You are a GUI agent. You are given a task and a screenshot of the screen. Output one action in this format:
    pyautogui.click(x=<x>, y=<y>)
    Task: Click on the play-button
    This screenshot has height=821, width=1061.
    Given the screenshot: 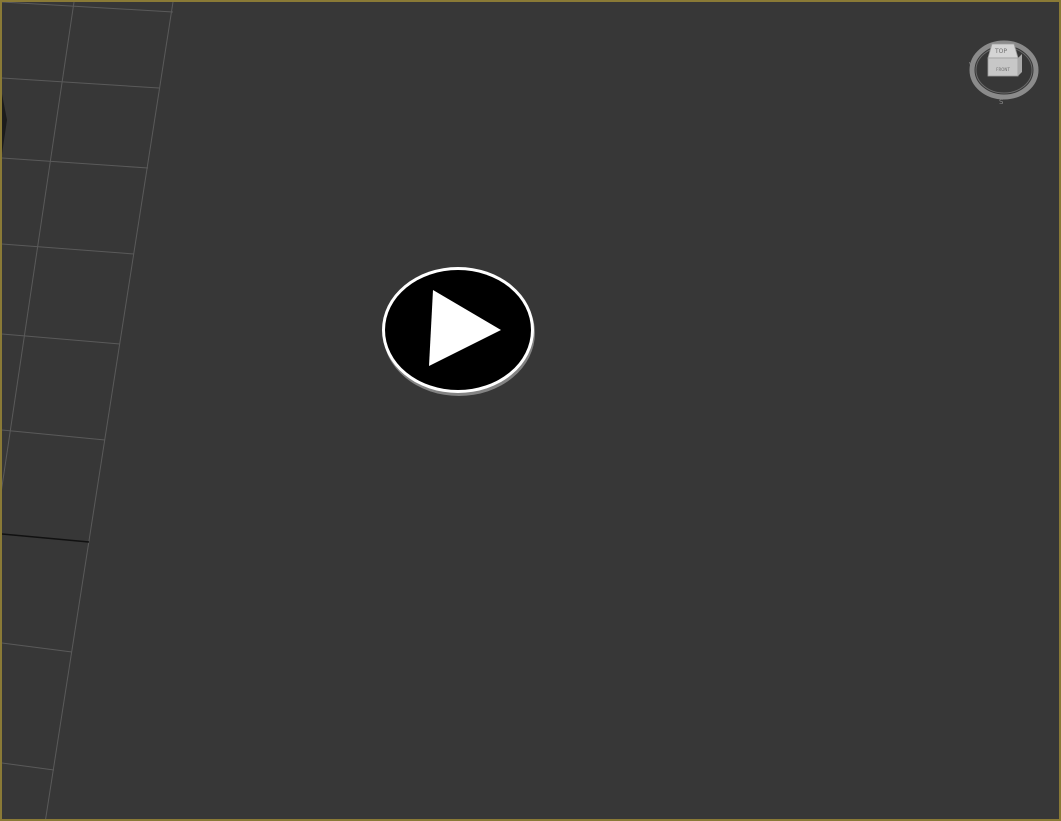 What is the action you would take?
    pyautogui.click(x=458, y=331)
    